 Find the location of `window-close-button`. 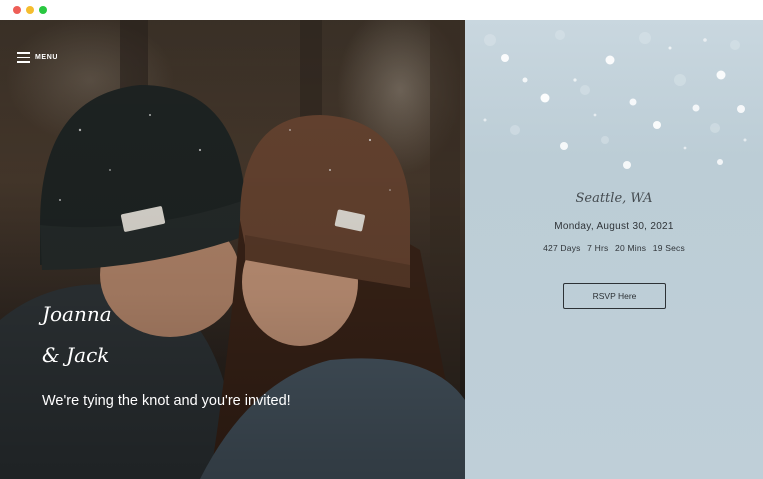

window-close-button is located at coordinates (17, 10).